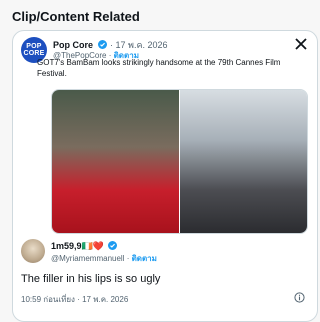 The height and width of the screenshot is (322, 320). Describe the element at coordinates (34, 46) in the screenshot. I see `avatar-text-line1: POP` at that location.